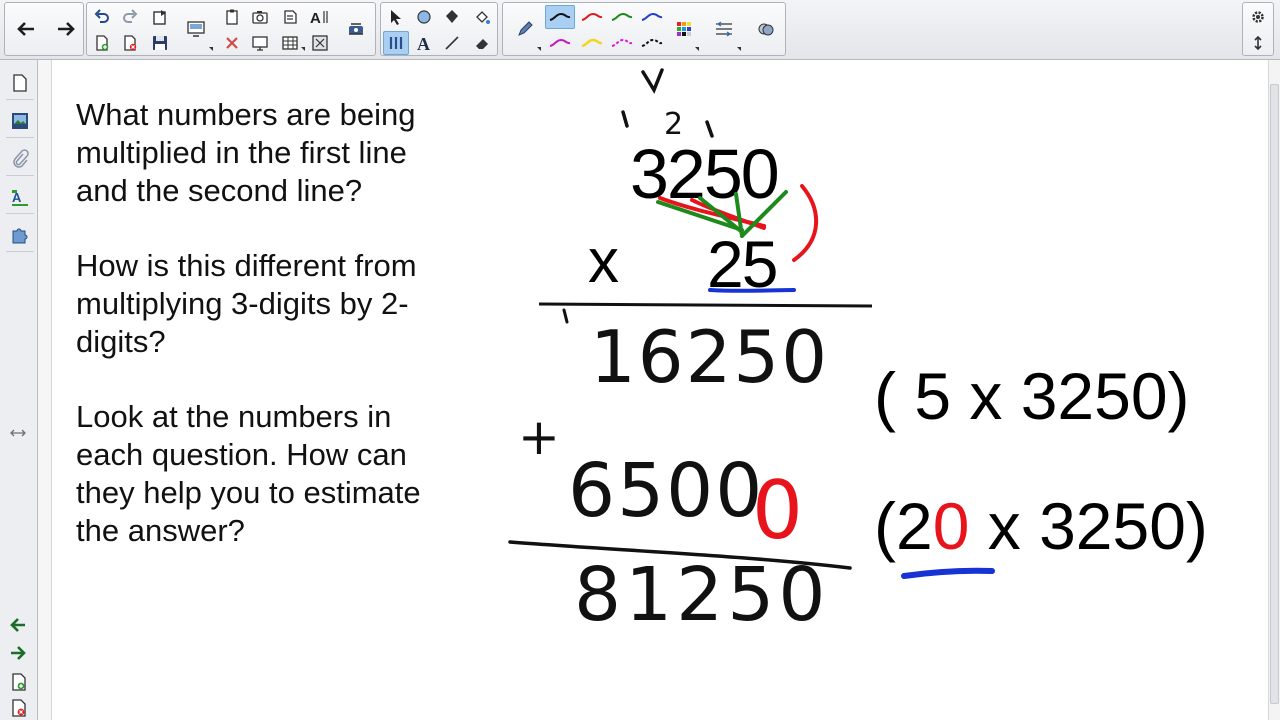 This screenshot has width=1280, height=720. I want to click on pen-style-red, so click(592, 17).